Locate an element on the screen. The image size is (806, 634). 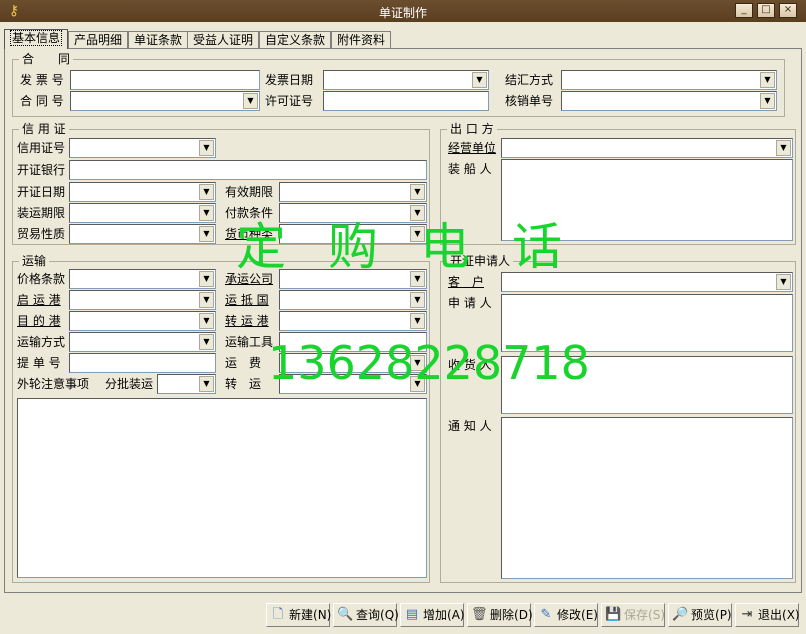
customer-select: ▼ is located at coordinates (647, 282).